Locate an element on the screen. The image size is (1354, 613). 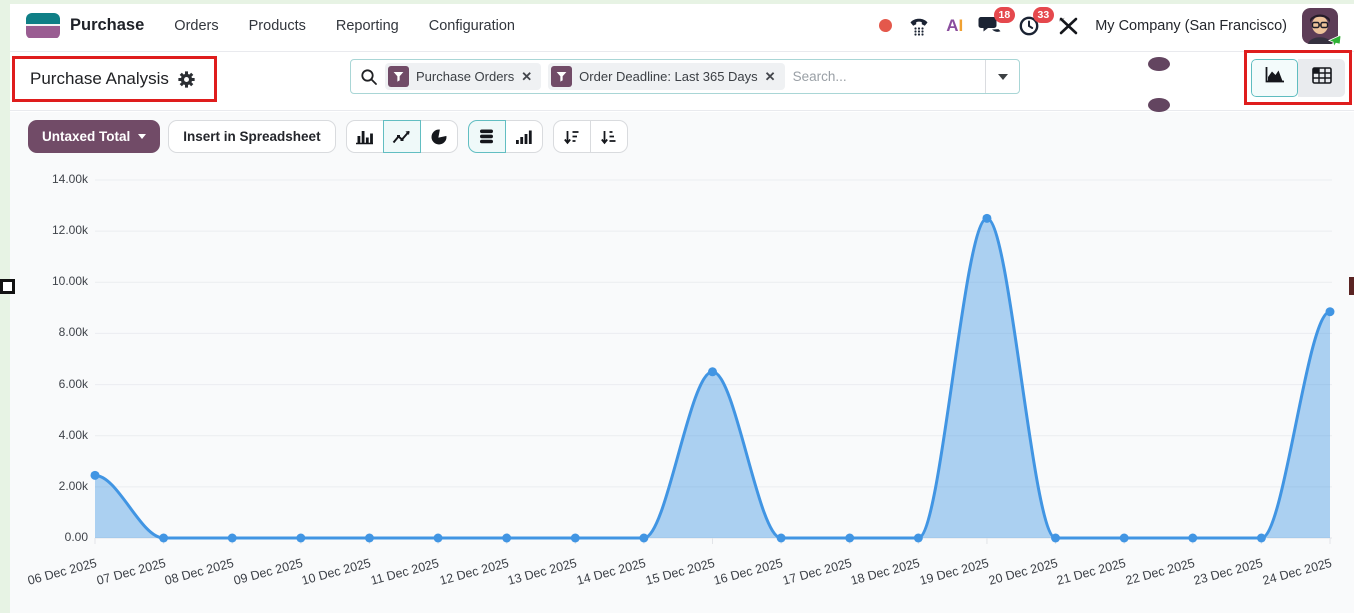
chat-icon: 18 is located at coordinates (997, 22).